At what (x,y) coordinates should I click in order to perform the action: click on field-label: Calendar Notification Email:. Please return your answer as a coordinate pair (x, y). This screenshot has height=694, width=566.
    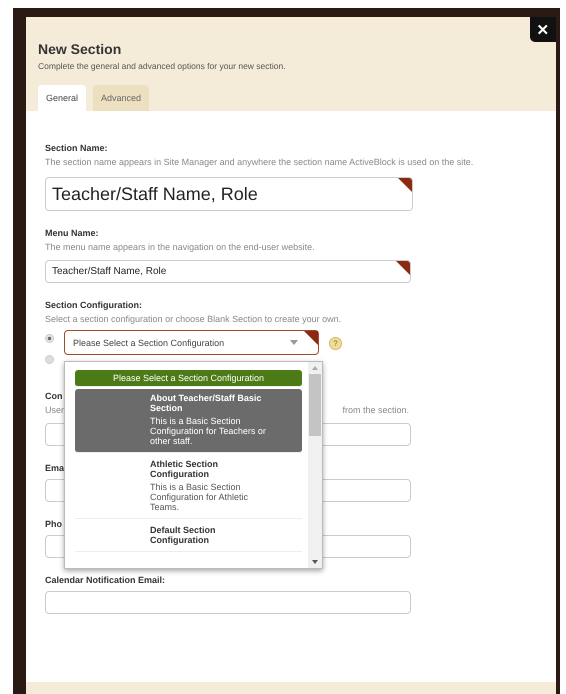
    Looking at the image, I should click on (105, 580).